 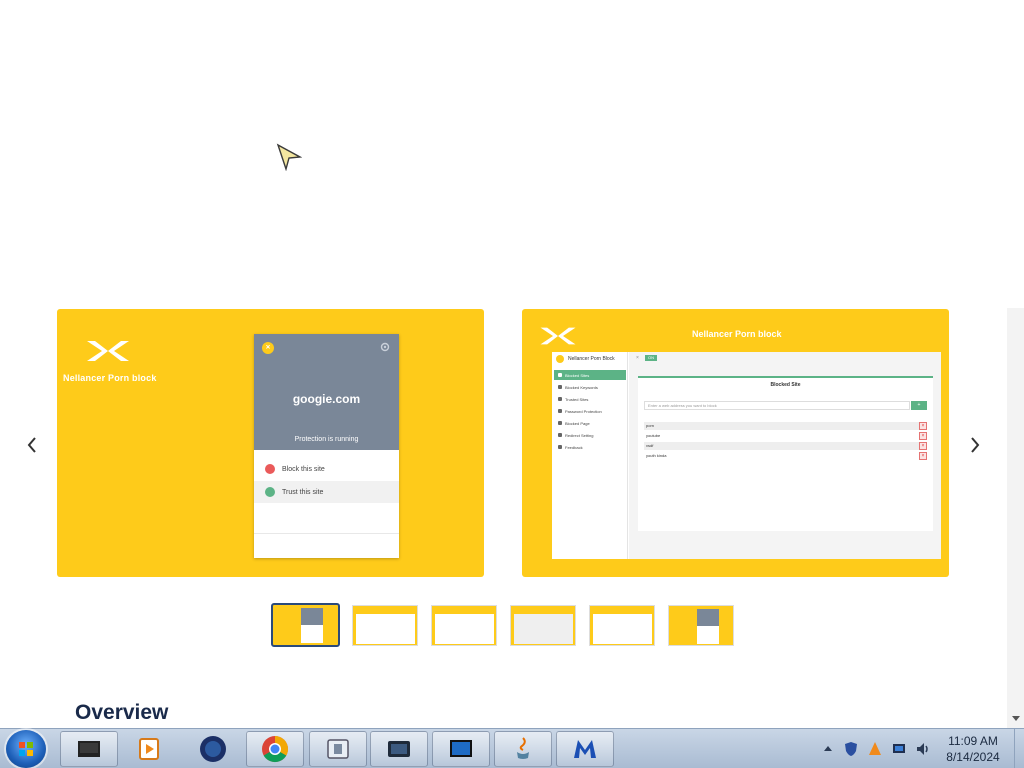 I want to click on sidebar-item-redirect: Redirect Setting, so click(x=590, y=435).